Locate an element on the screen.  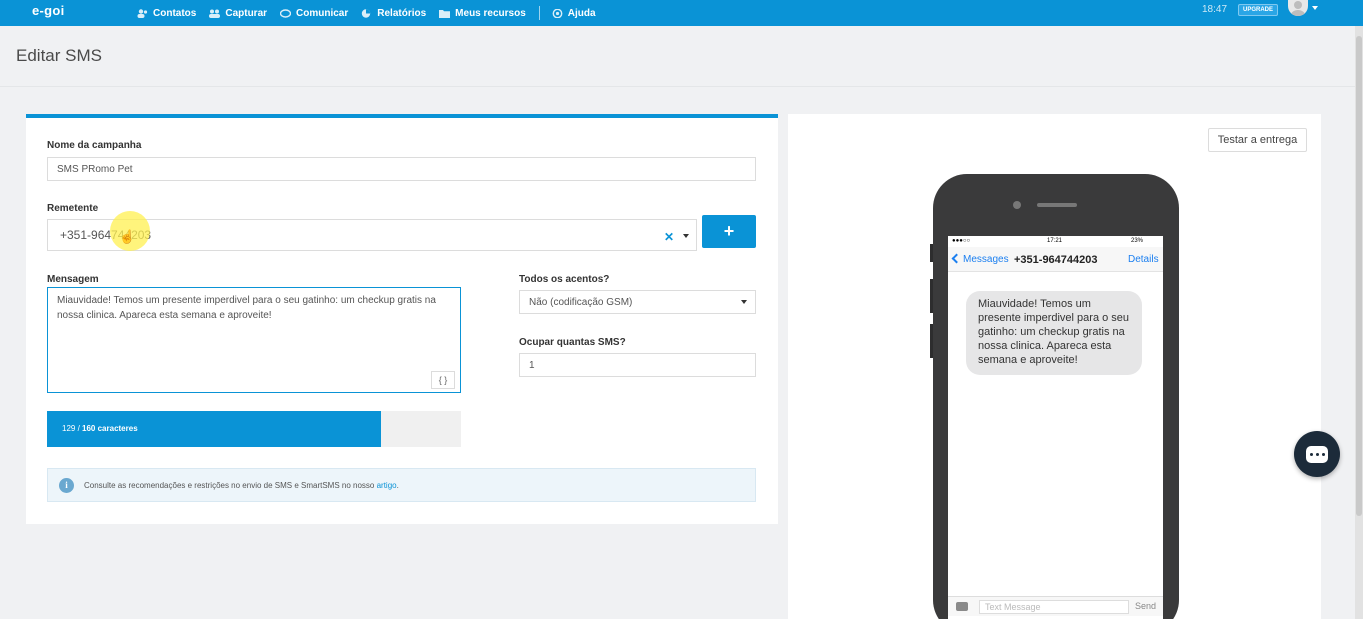
scrollbar-thumb is located at coordinates (1359, 276).